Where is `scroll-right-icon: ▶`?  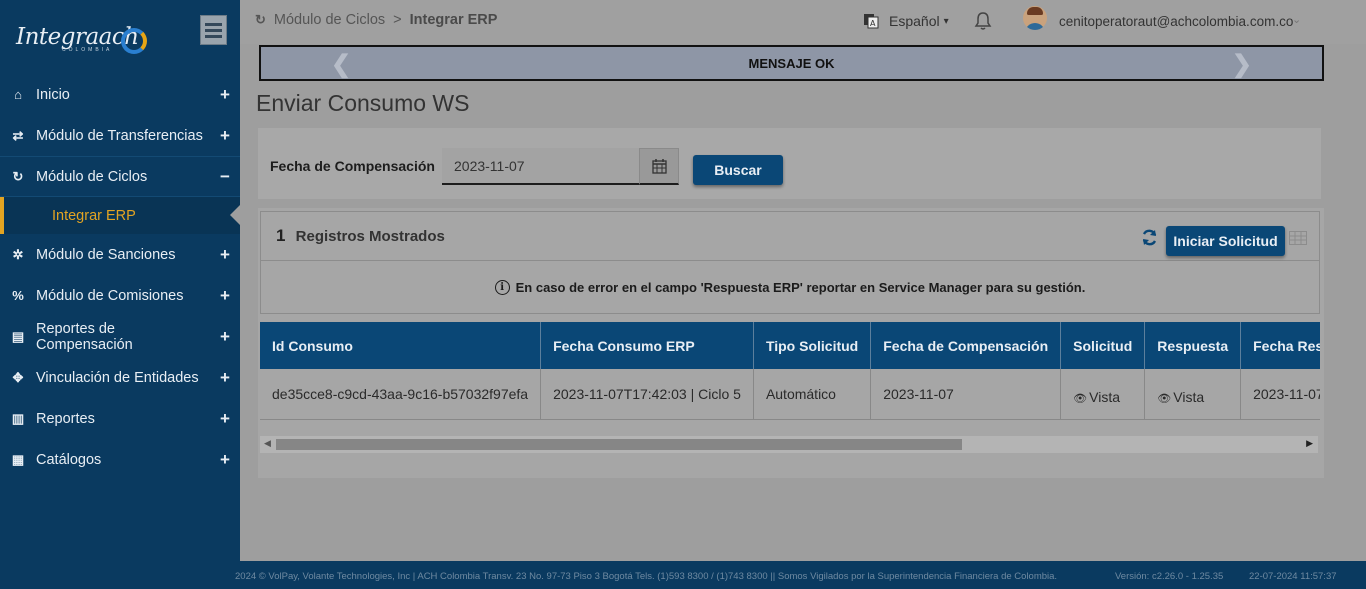
scroll-right-icon: ▶ is located at coordinates (1309, 443).